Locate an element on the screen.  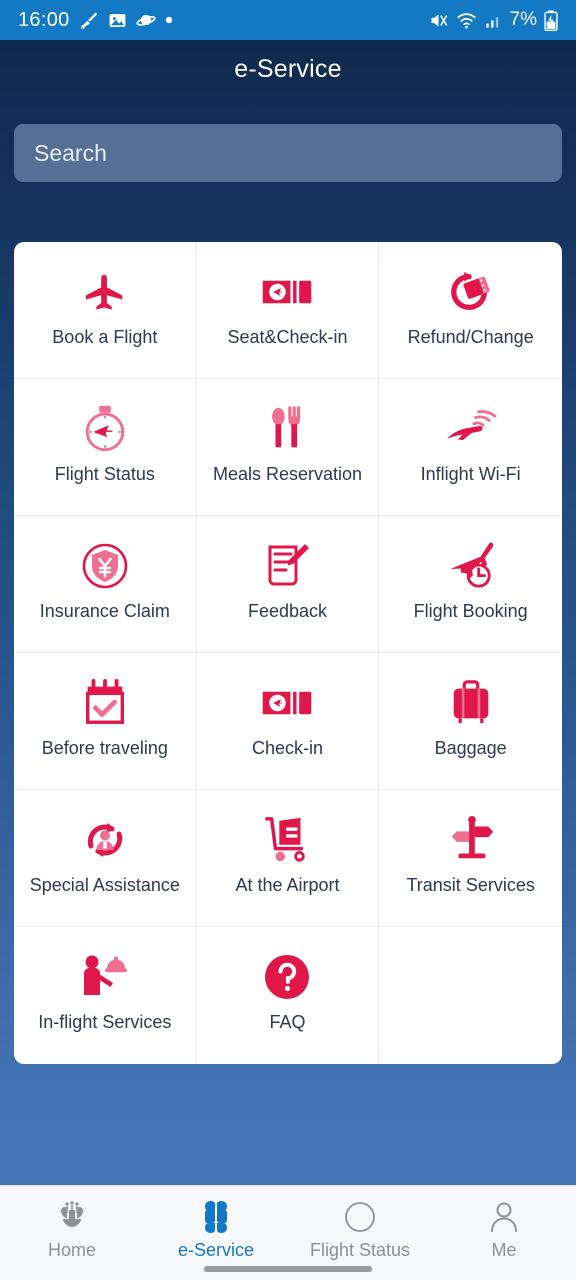
grid-item-label: FAQ is located at coordinates (287, 1022).